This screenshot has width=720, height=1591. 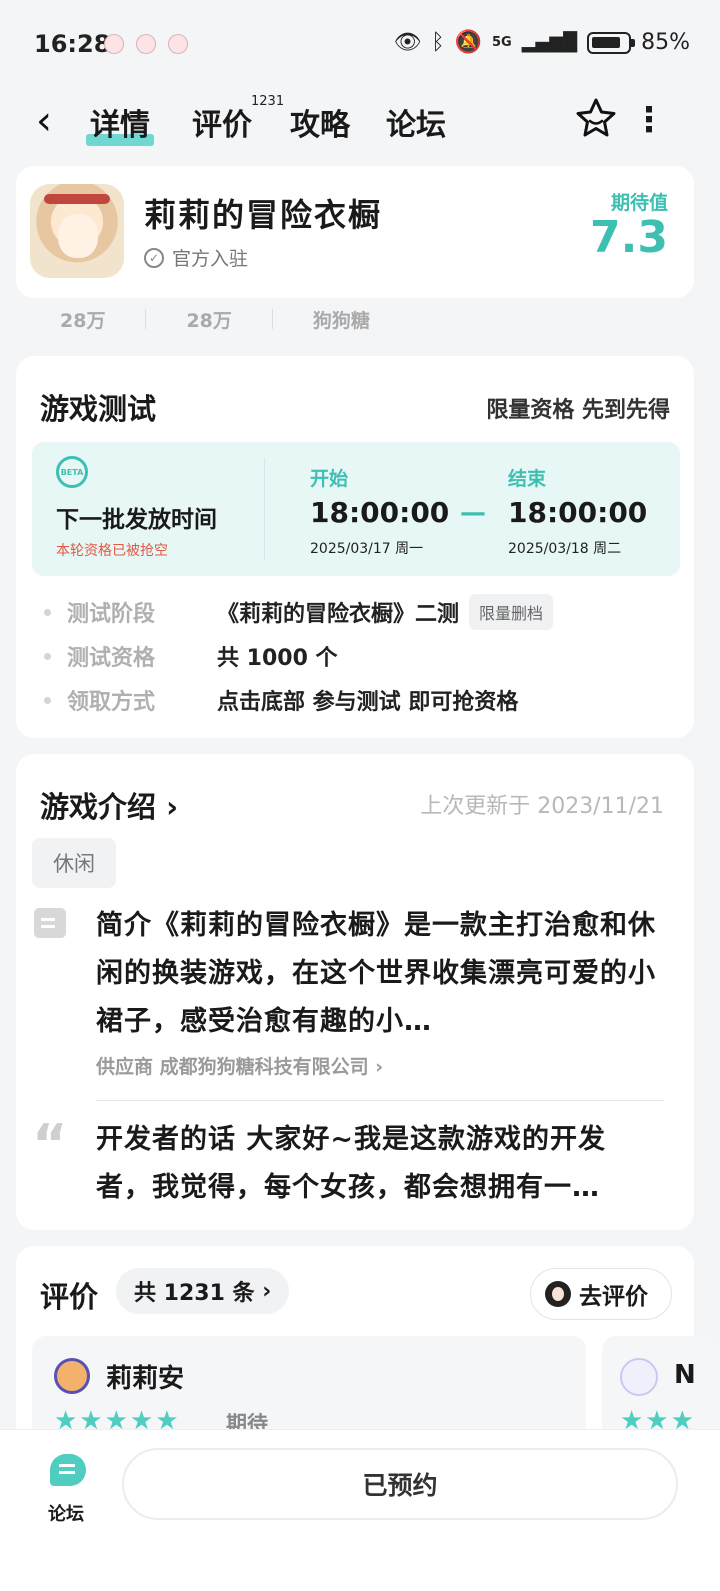 I want to click on status-bar: 16:28 👁 ᛒ 🔕 5G ▂▄▆█ 85%, so click(x=360, y=45).